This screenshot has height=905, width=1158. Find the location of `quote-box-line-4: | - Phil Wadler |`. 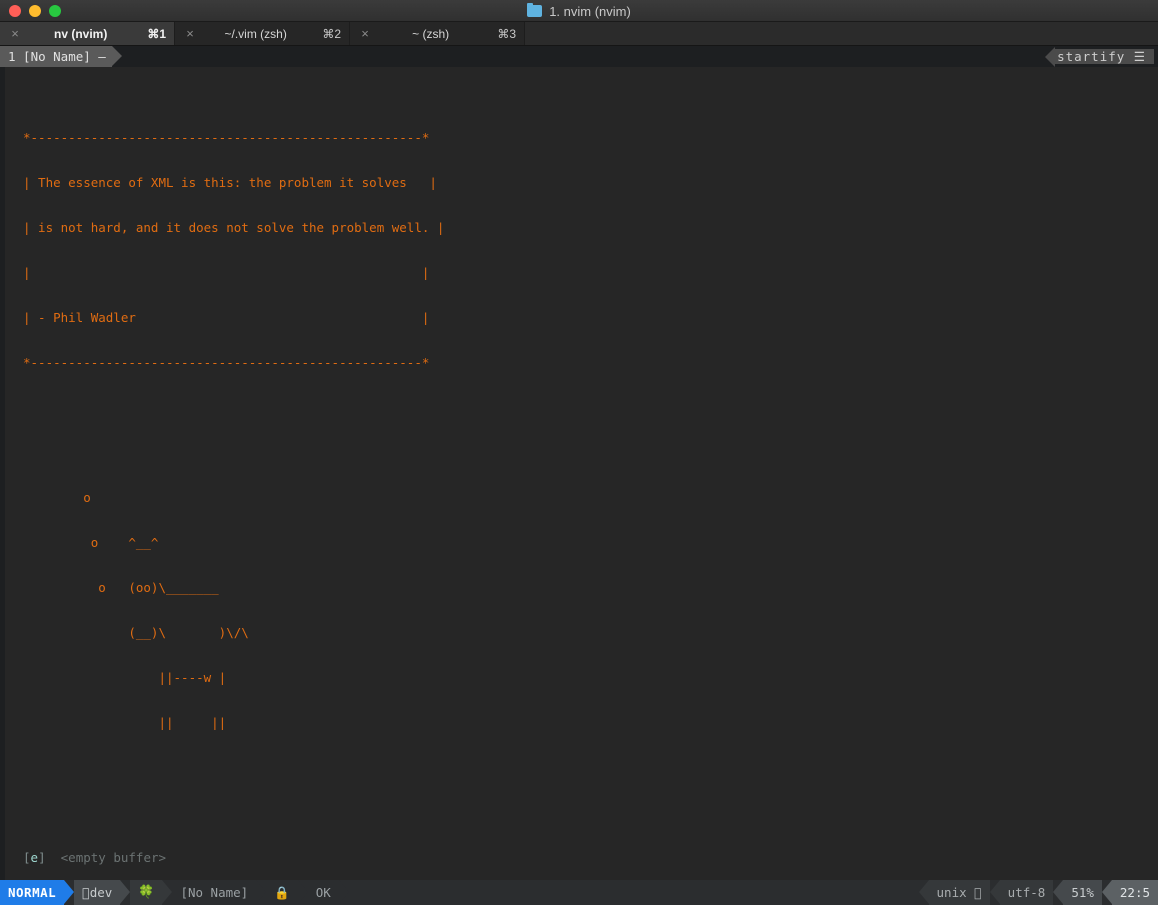

quote-box-line-4: | - Phil Wadler | is located at coordinates (226, 317).